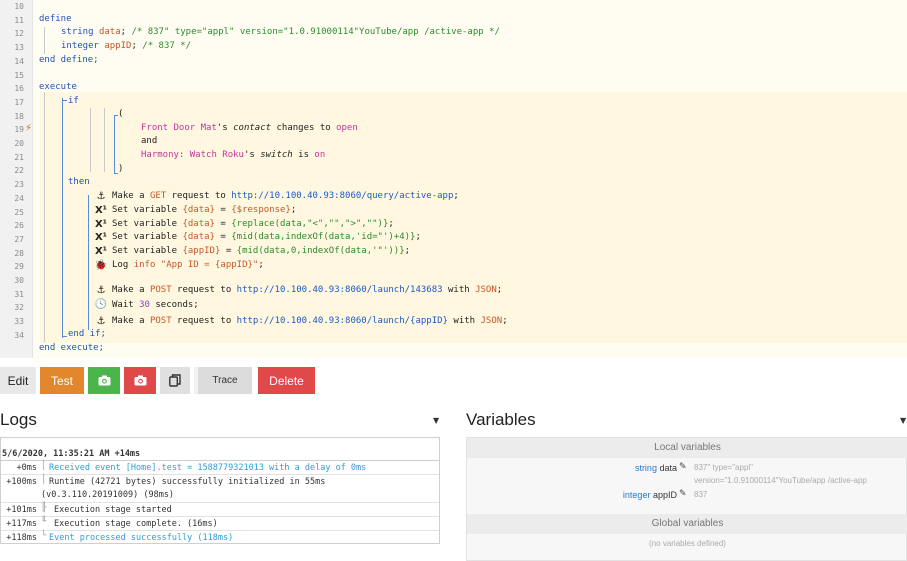  What do you see at coordinates (21, 482) in the screenshot?
I see `log-time: +100ms` at bounding box center [21, 482].